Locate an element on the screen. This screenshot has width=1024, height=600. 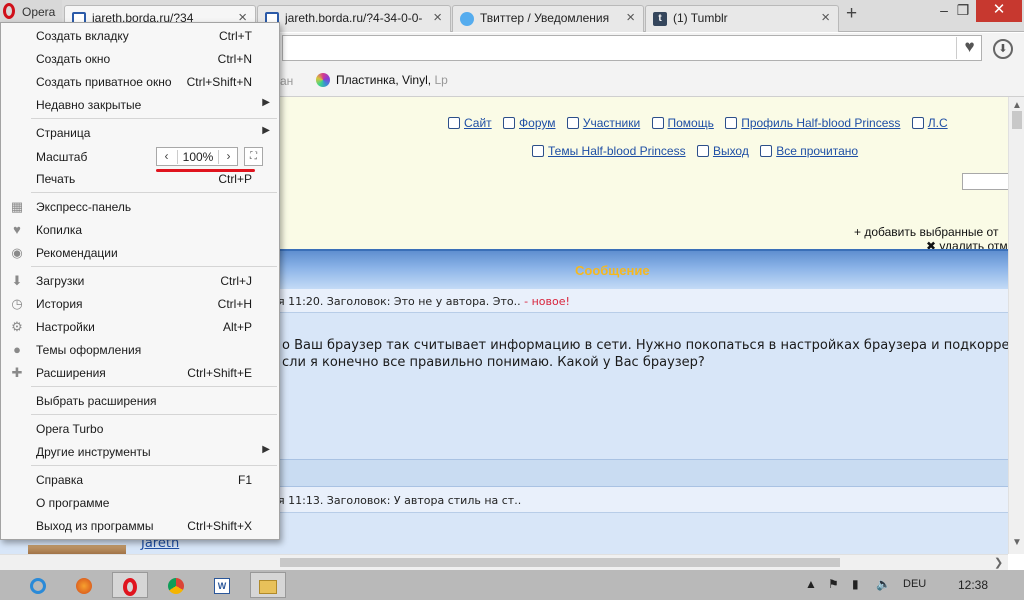
chrome-icon is located at coordinates (176, 585).